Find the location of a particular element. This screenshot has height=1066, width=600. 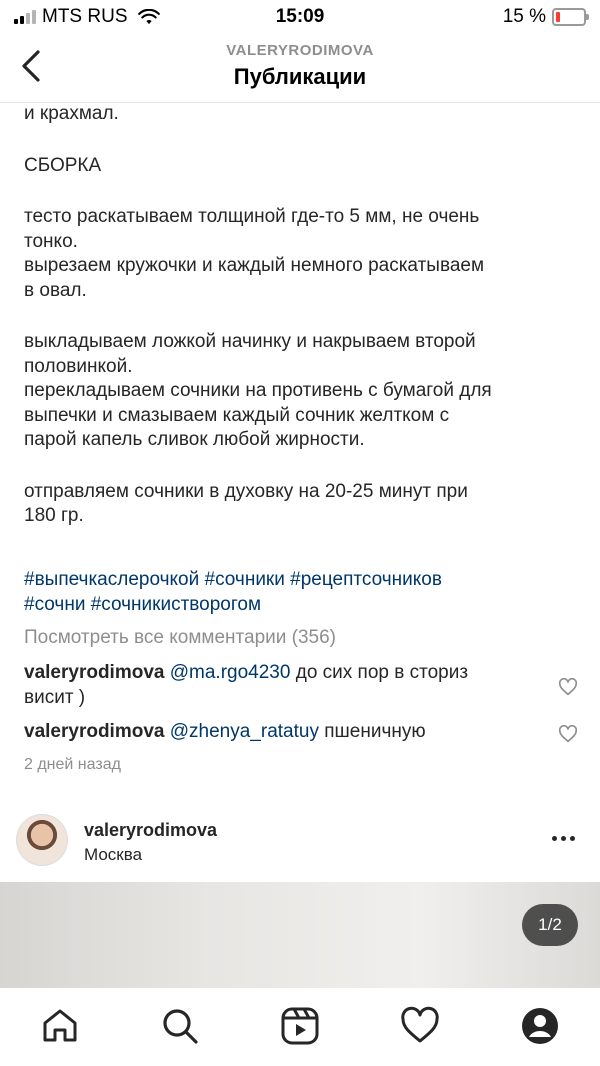

hashtag-link: #сочникистворогом is located at coordinates (176, 604).